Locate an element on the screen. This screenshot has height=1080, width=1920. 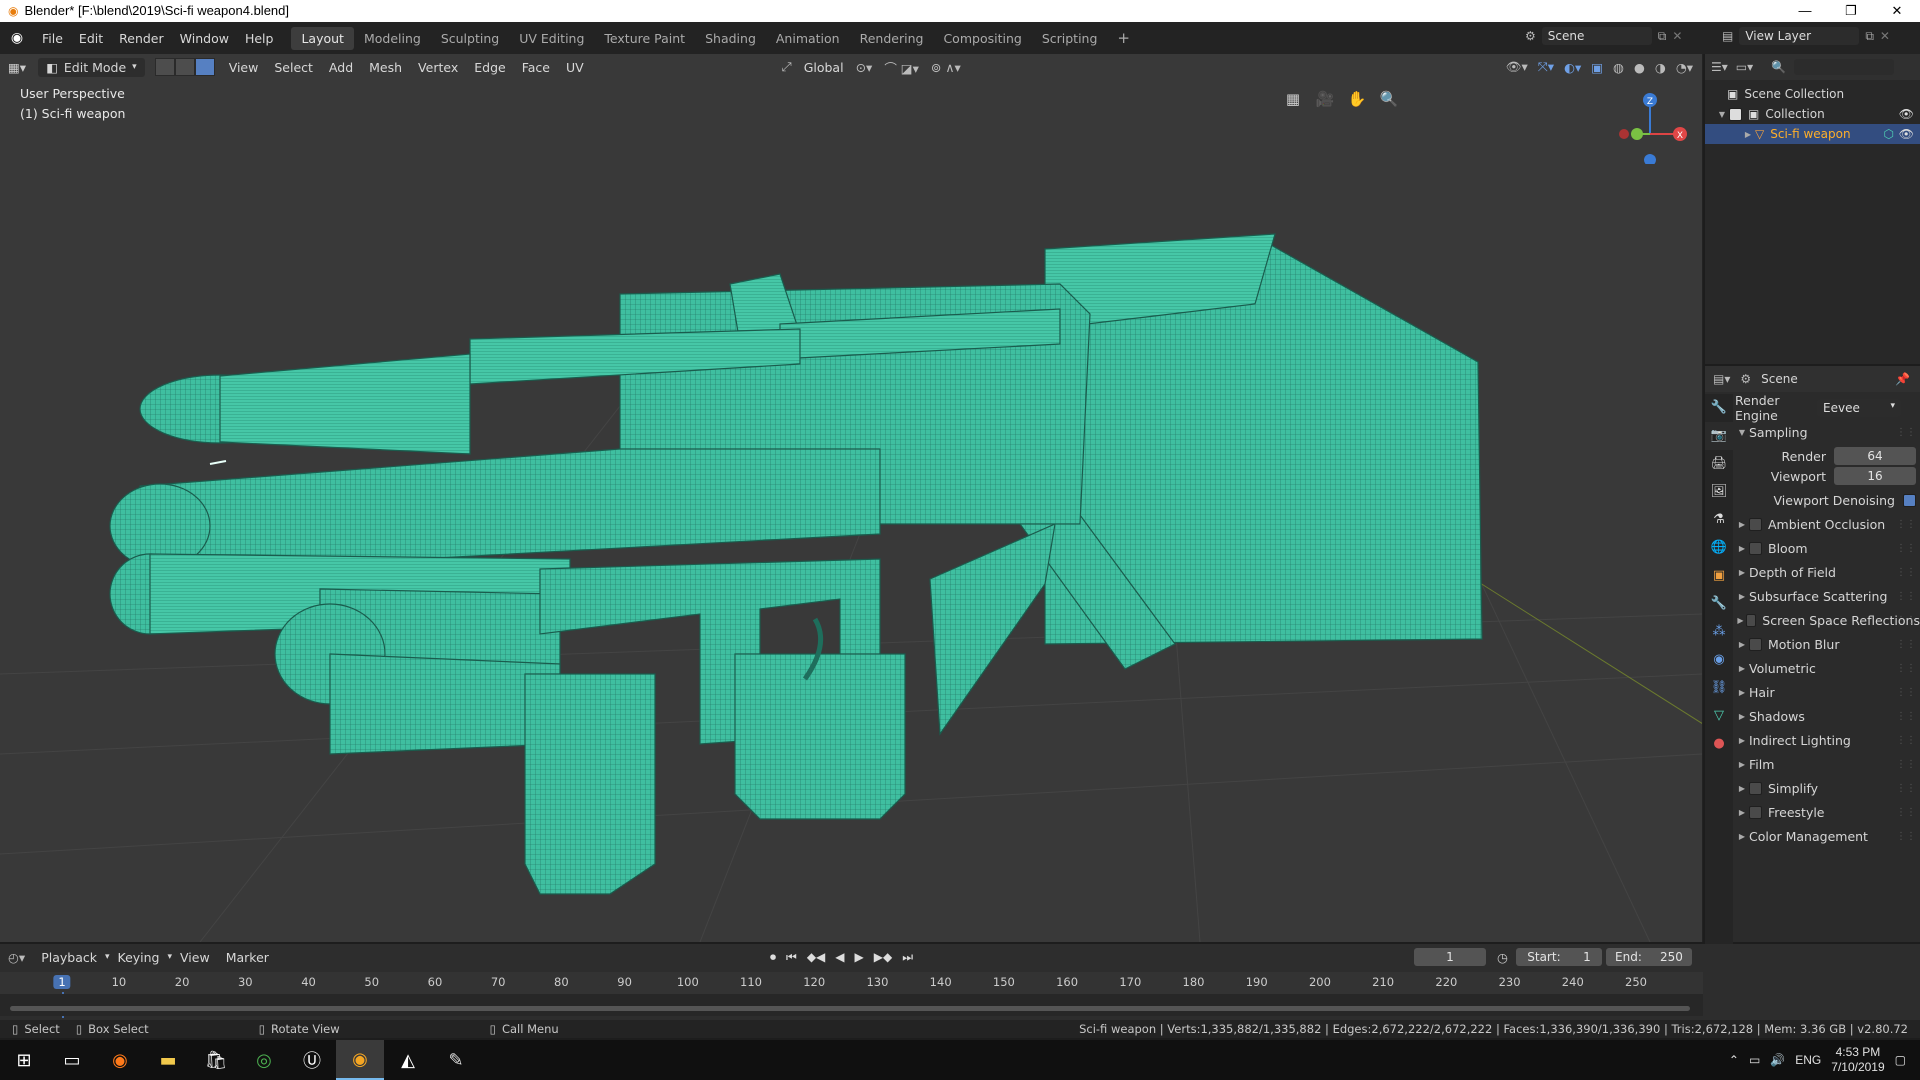
pan-hand-icon: ✋ is located at coordinates (1357, 99).